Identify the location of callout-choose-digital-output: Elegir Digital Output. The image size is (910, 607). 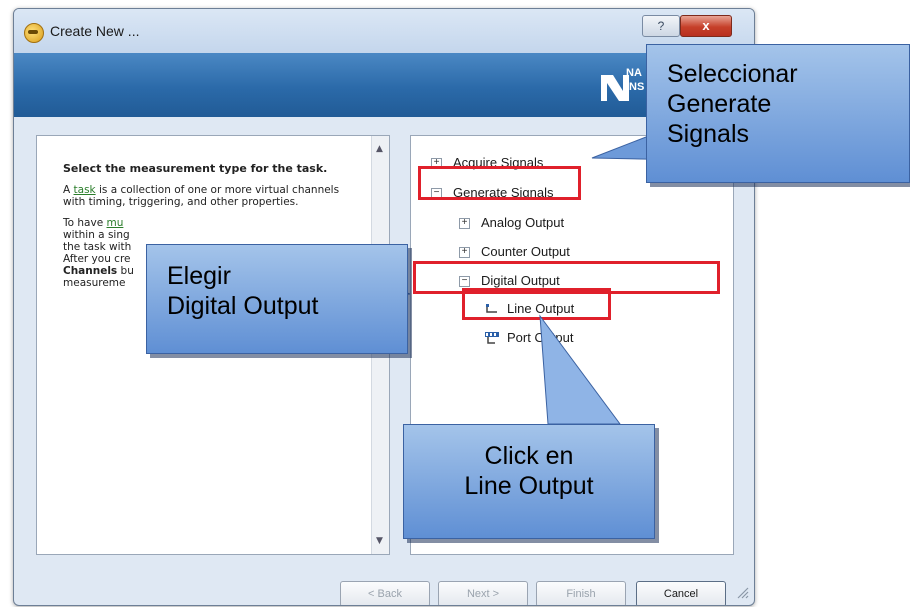
(277, 299).